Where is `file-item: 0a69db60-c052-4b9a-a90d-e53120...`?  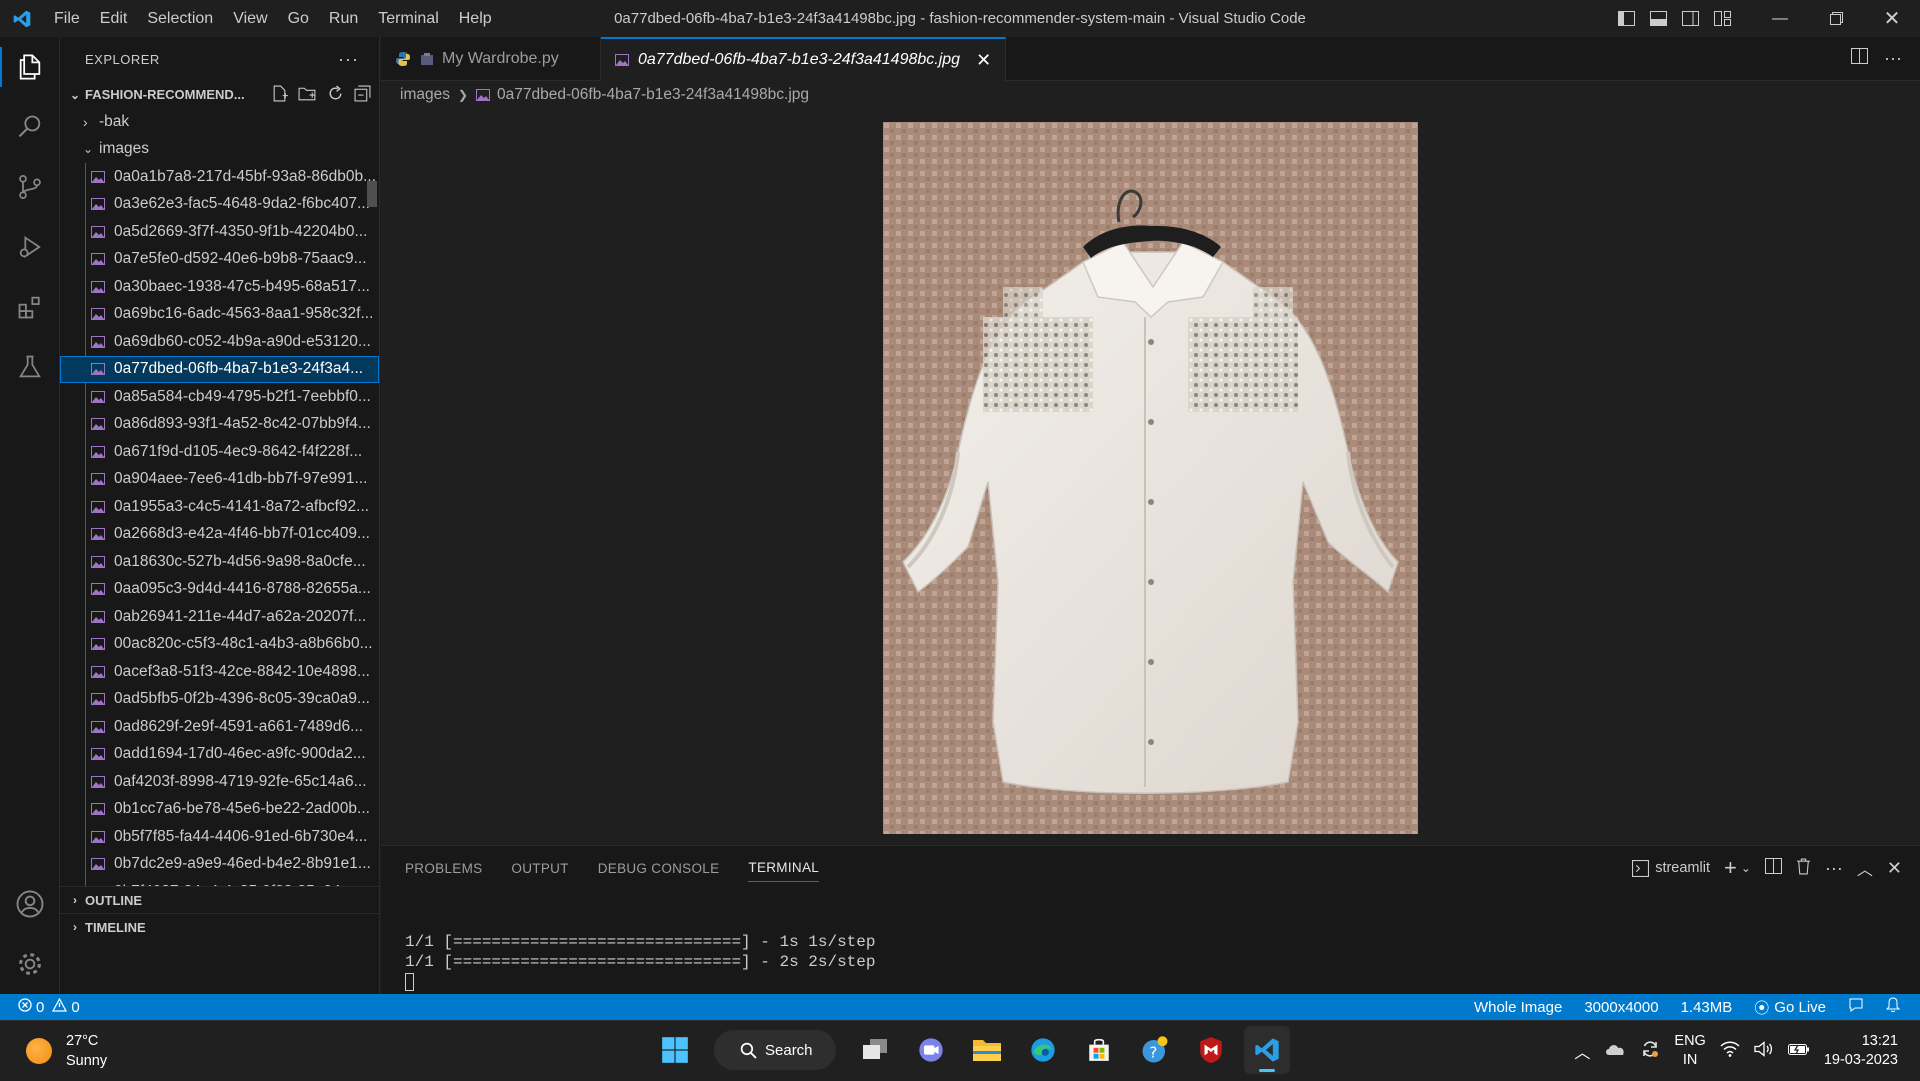
file-item: 0a69db60-c052-4b9a-a90d-e53120... is located at coordinates (219, 342).